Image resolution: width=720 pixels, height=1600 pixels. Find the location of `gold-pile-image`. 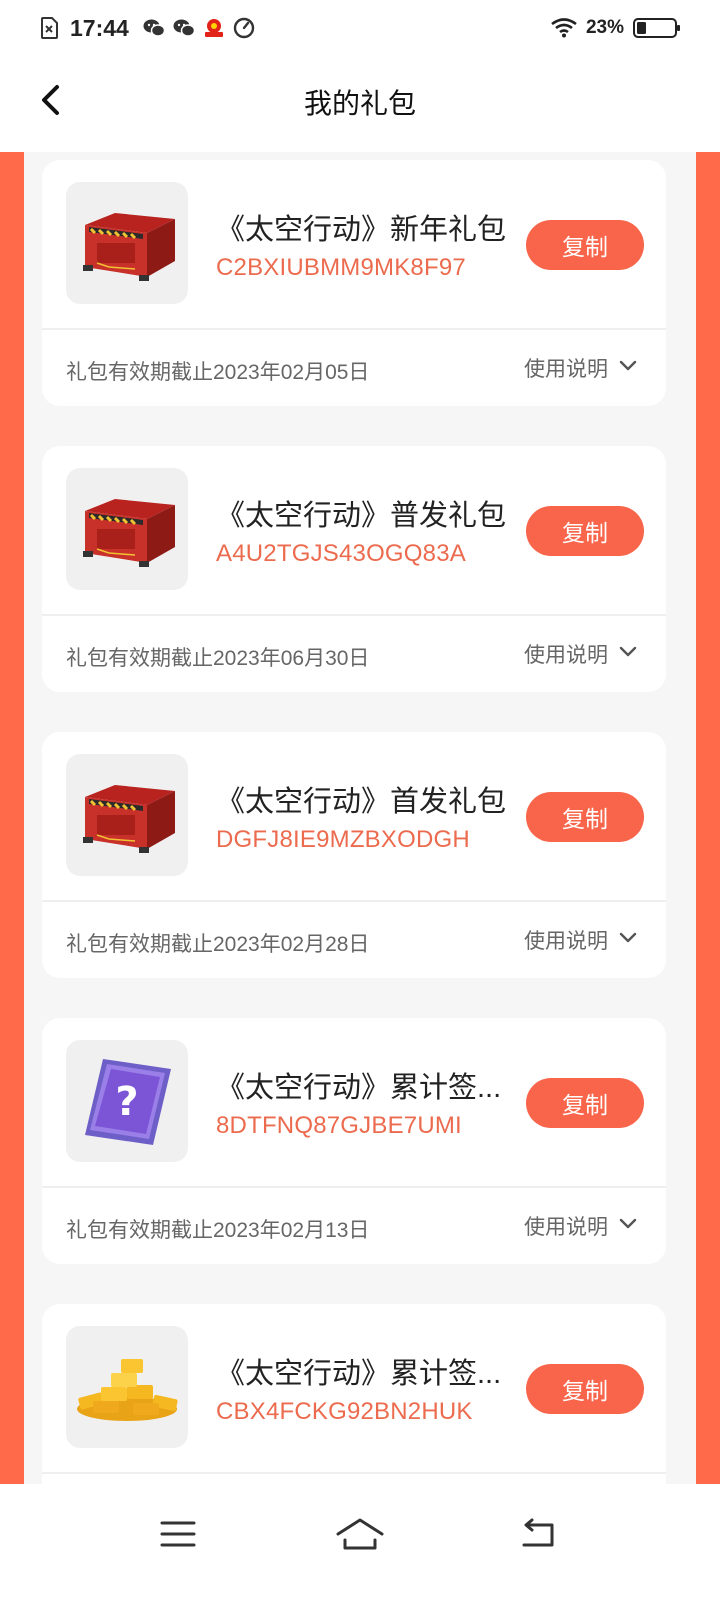

gold-pile-image is located at coordinates (127, 1387).